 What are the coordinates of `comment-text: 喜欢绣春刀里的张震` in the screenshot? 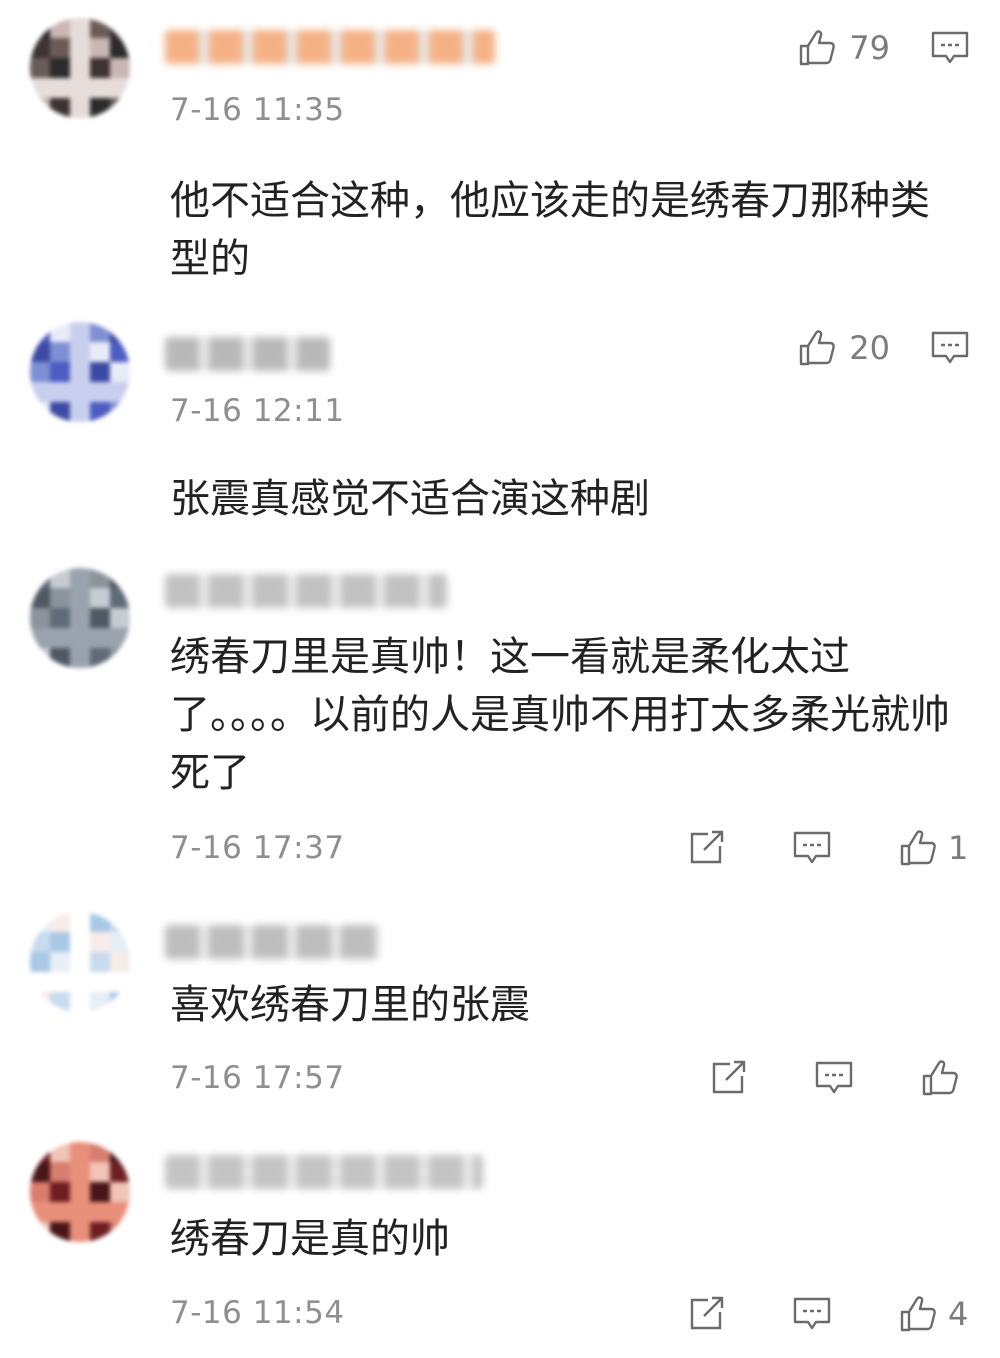 It's located at (350, 1005).